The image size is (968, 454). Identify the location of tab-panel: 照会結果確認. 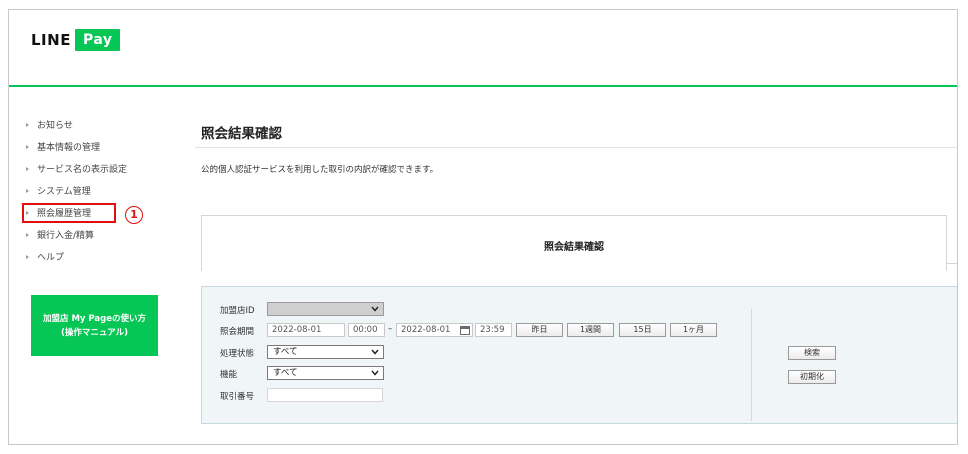
(574, 243).